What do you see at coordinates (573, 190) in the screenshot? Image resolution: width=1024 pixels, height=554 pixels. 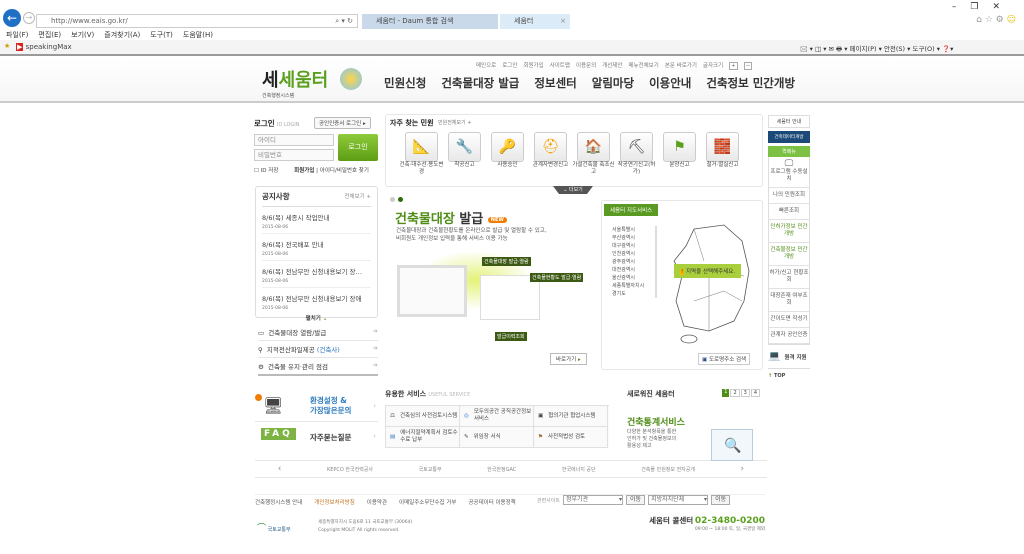 I see `frequent-more-toggle: ⌄ 더보기` at bounding box center [573, 190].